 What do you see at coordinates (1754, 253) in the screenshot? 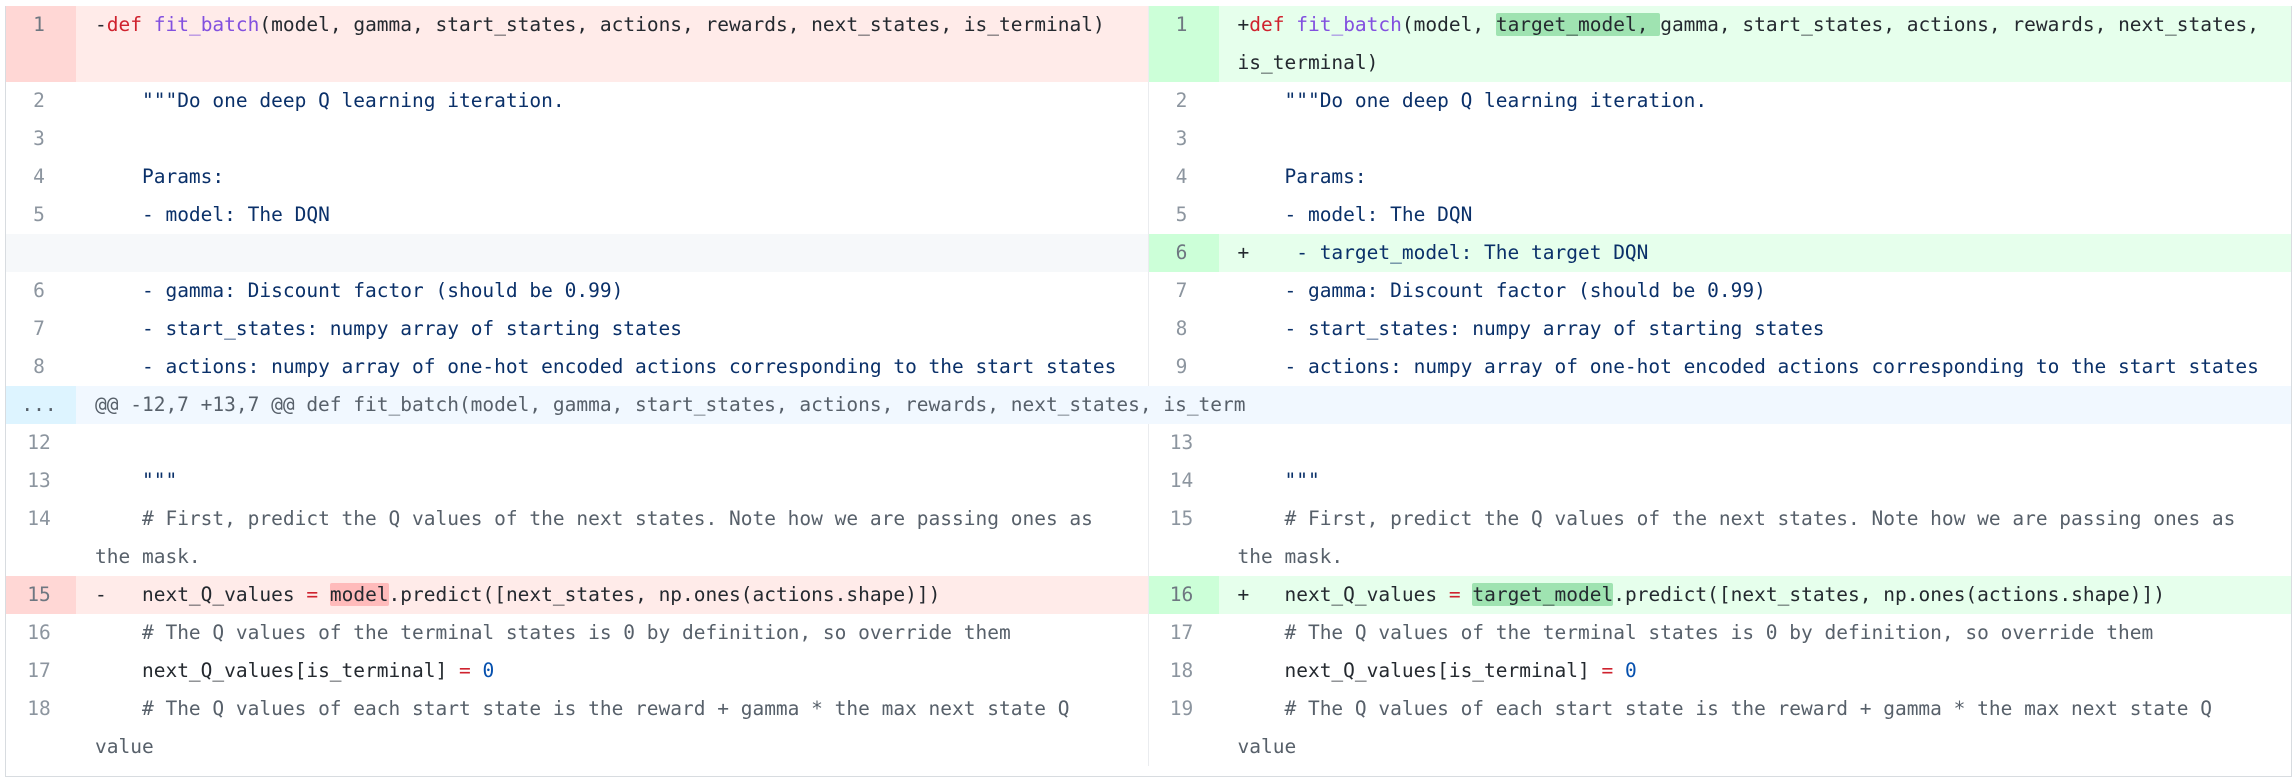
I see `code-line: + - target_model: The target DQN` at bounding box center [1754, 253].